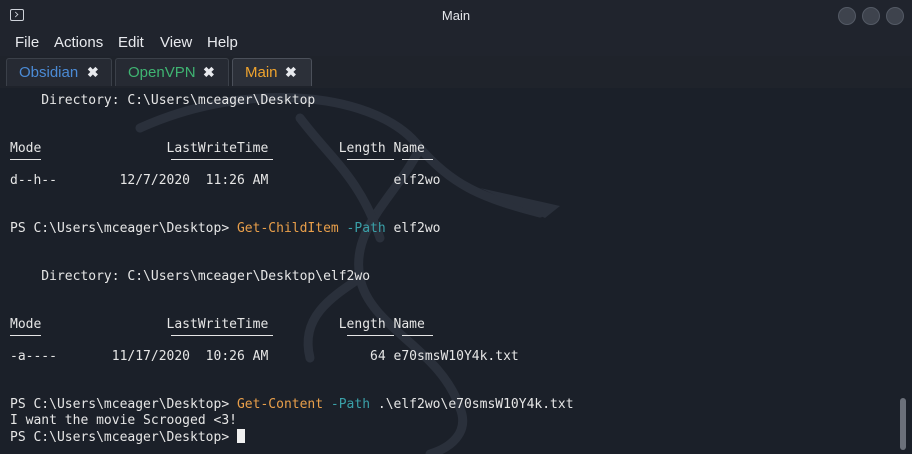 This screenshot has width=912, height=454. I want to click on tab-label: OpenVPN, so click(162, 72).